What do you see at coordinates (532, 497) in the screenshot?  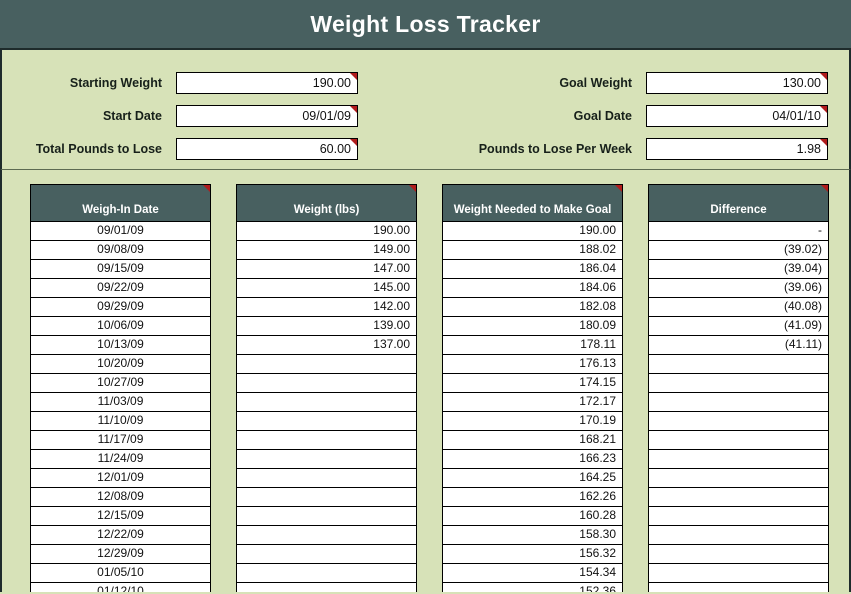 I see `table-cell: 162.26` at bounding box center [532, 497].